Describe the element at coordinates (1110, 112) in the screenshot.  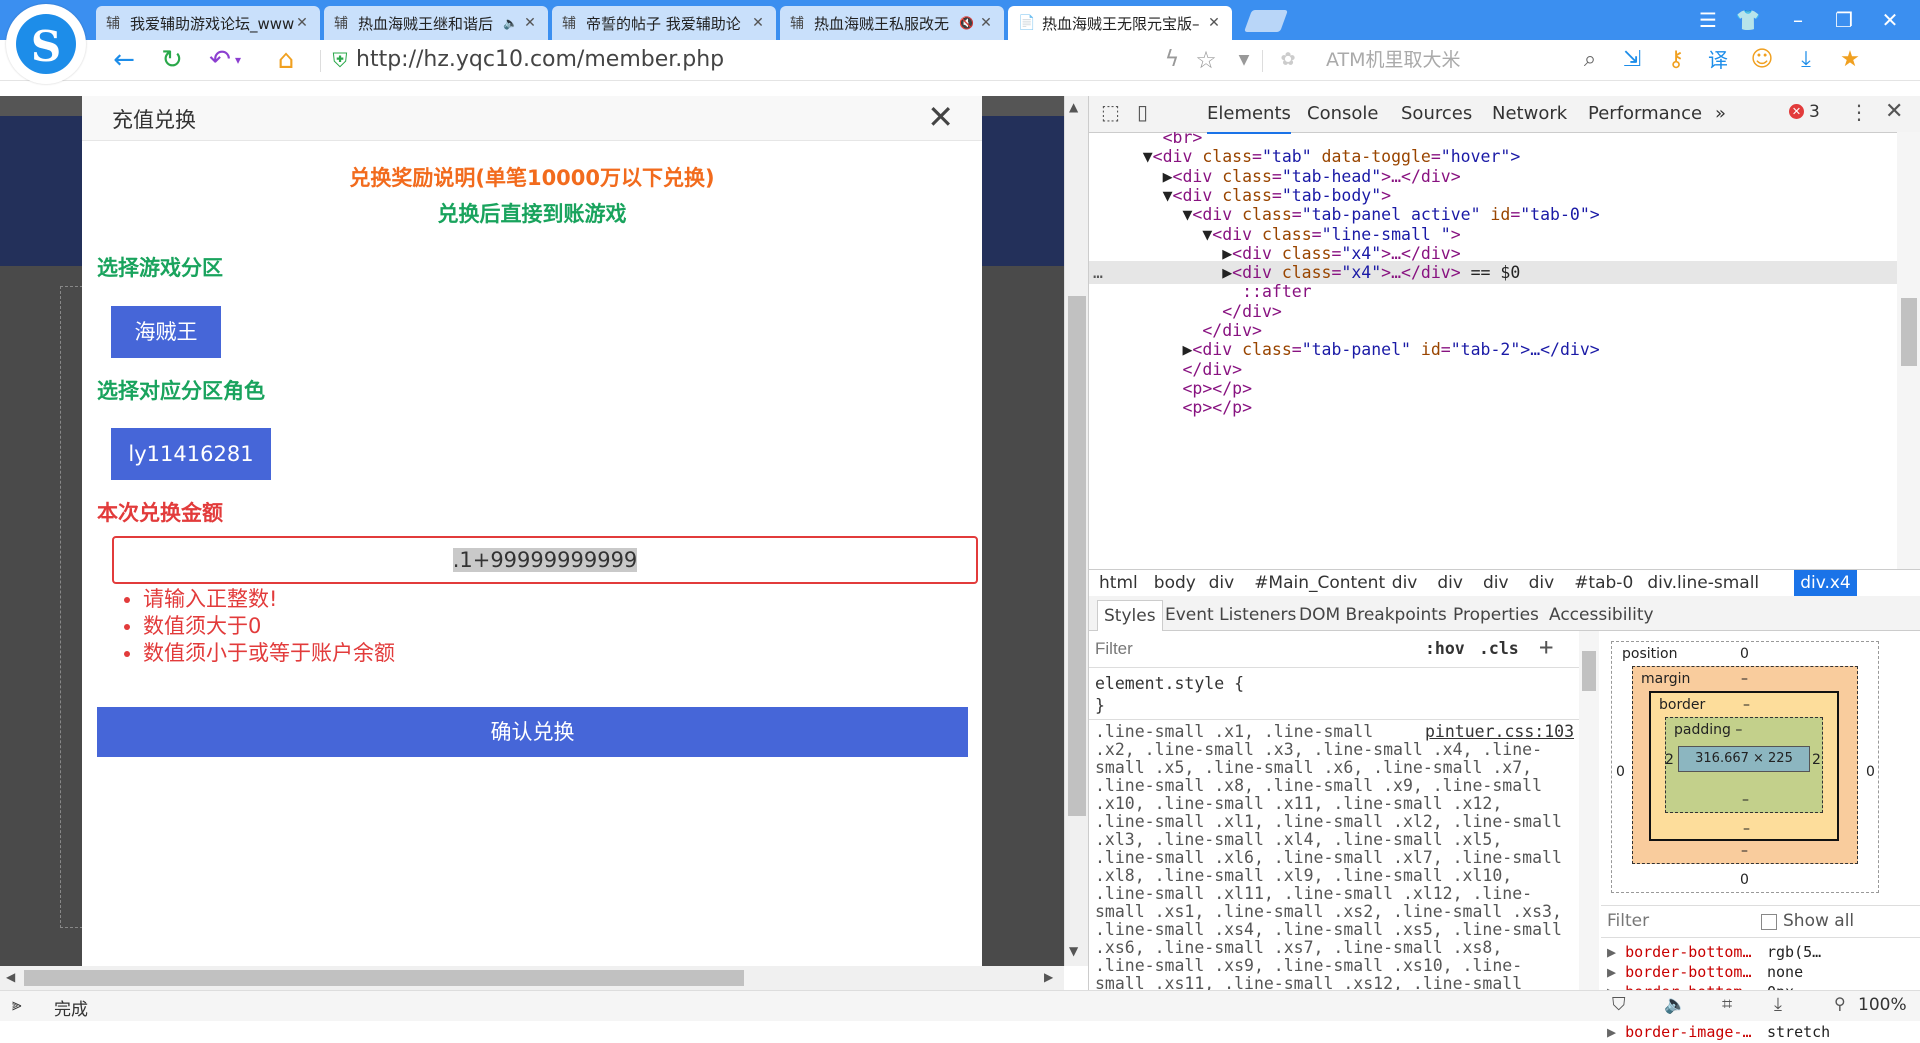
I see `inspect-element-icon: ⬚` at that location.